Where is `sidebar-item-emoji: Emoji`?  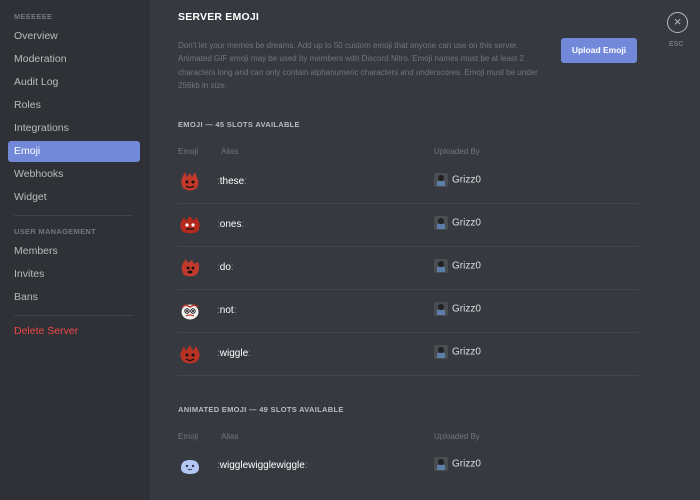 sidebar-item-emoji: Emoji is located at coordinates (74, 151).